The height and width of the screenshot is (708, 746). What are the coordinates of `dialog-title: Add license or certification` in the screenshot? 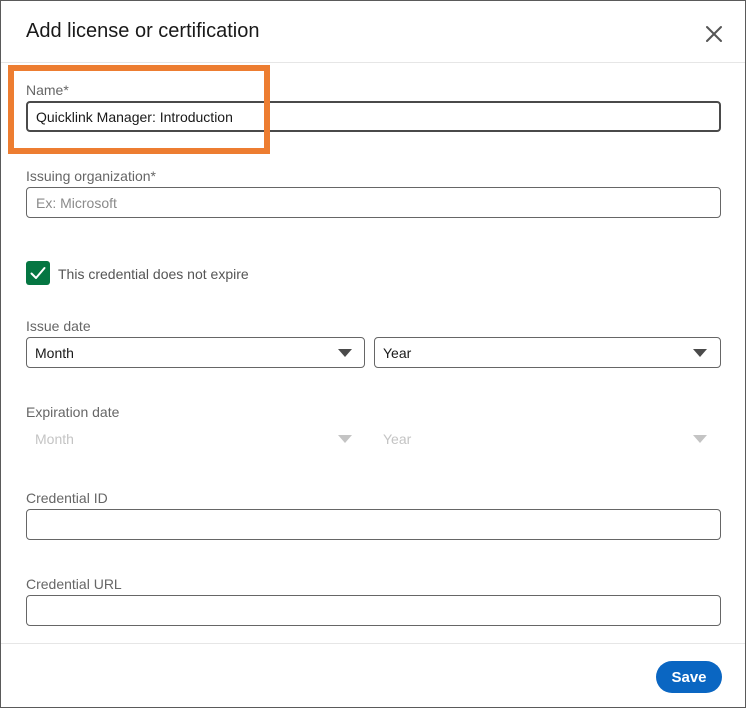 It's located at (143, 31).